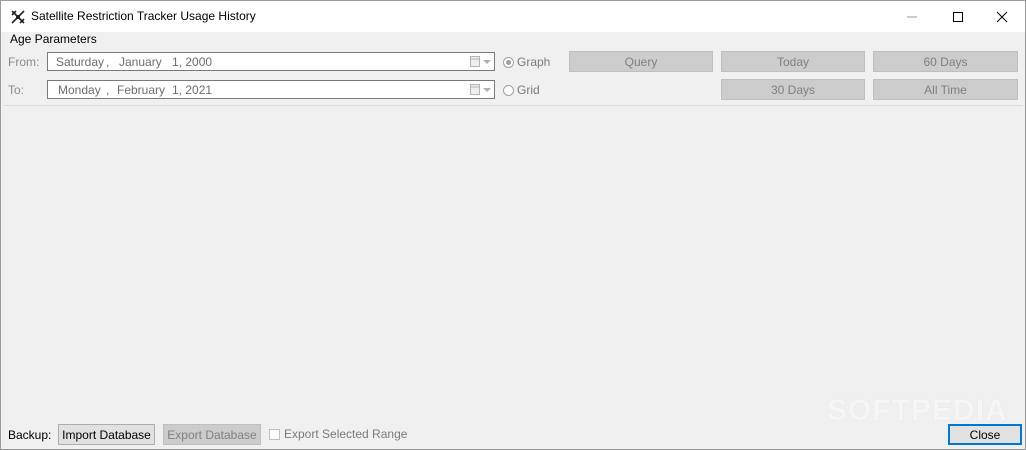 This screenshot has width=1026, height=450. I want to click on minimize-button, so click(912, 16).